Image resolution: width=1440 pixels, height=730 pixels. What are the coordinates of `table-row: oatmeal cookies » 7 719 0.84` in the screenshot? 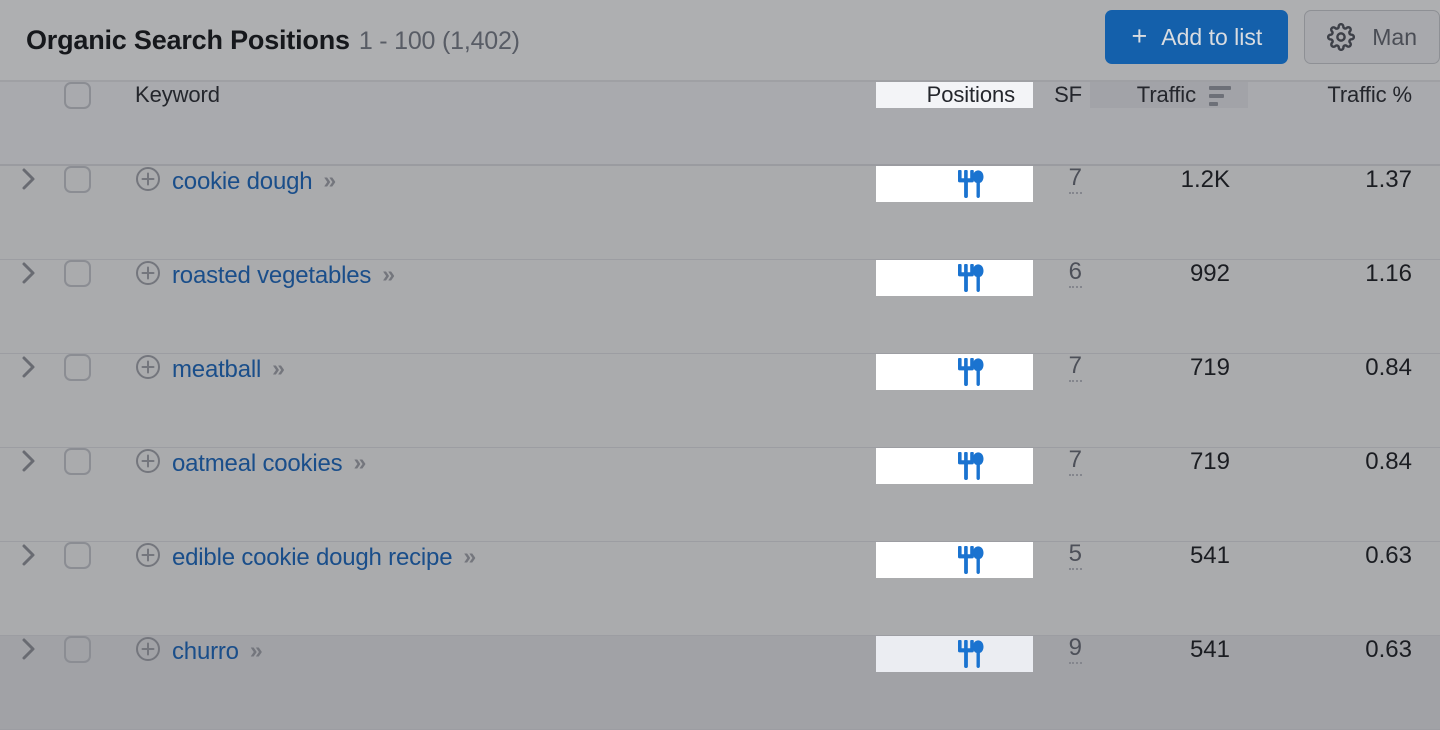 It's located at (720, 495).